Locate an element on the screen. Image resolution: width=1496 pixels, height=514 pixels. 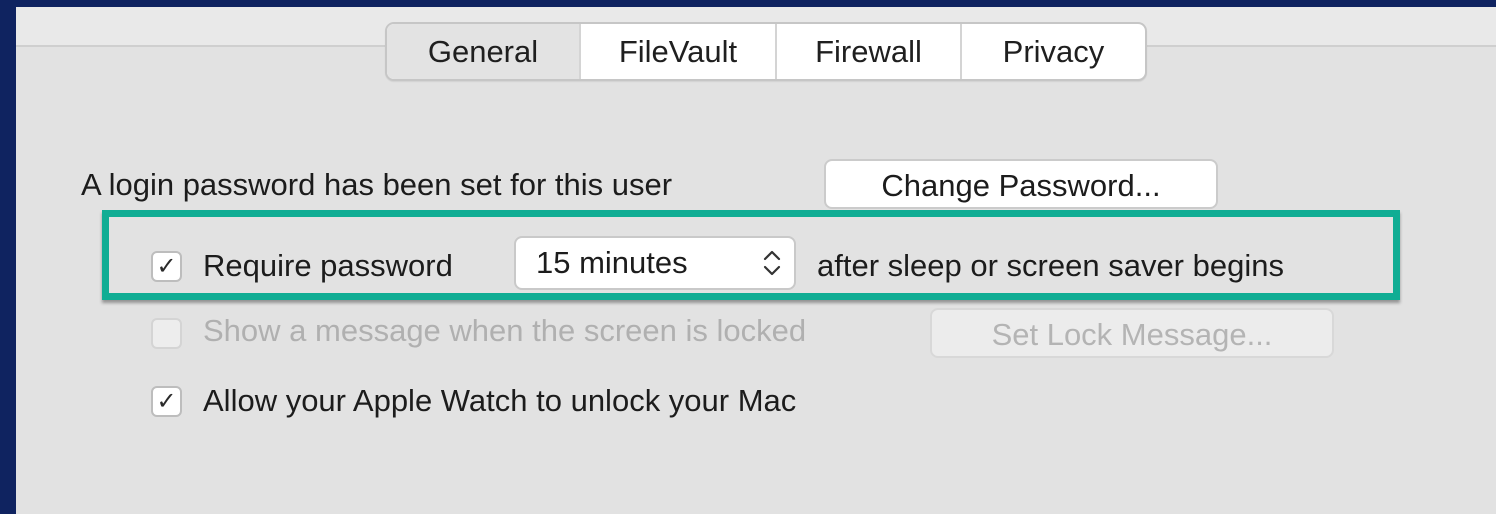
up-down-chevron-icon is located at coordinates (772, 263).